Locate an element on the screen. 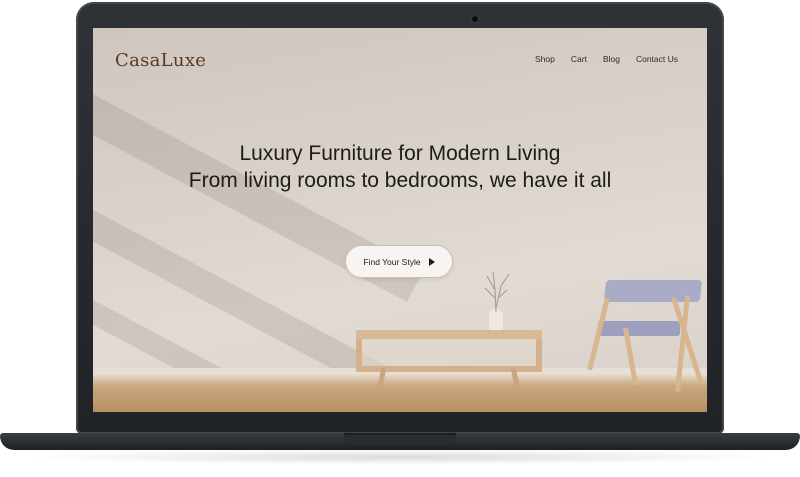  laptop-opening-notch is located at coordinates (400, 437).